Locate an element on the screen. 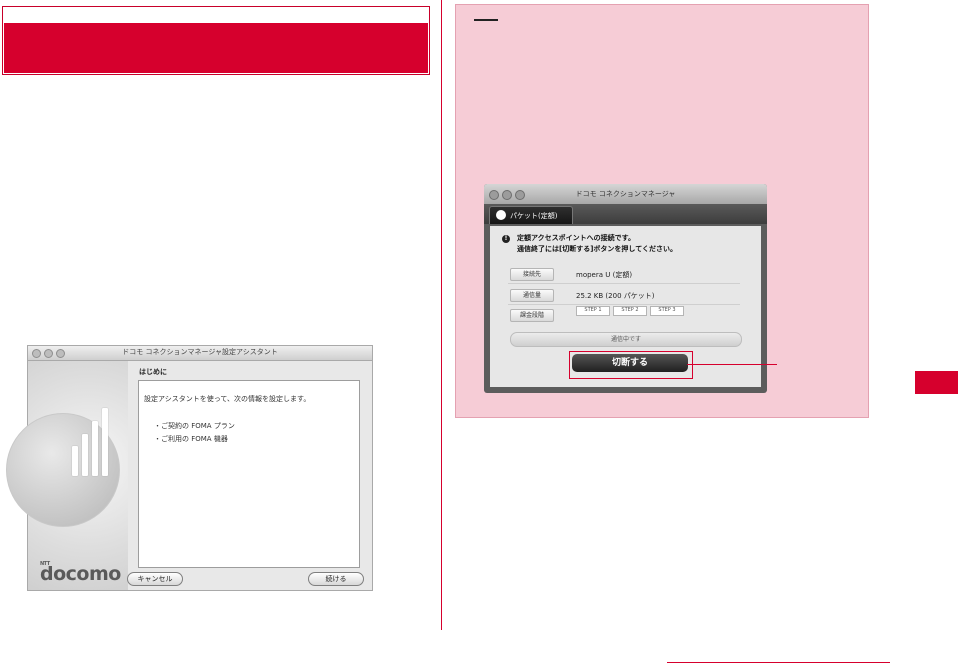  chapter-tab-marker is located at coordinates (936, 382).